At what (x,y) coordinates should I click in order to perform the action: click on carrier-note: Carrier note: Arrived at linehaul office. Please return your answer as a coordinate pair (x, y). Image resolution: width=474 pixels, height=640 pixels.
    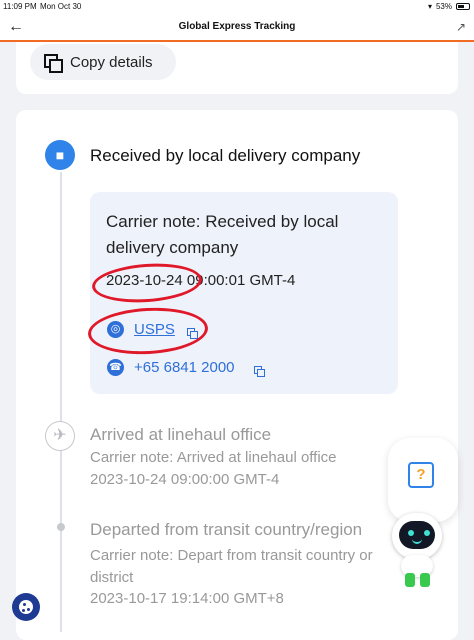
    Looking at the image, I should click on (213, 457).